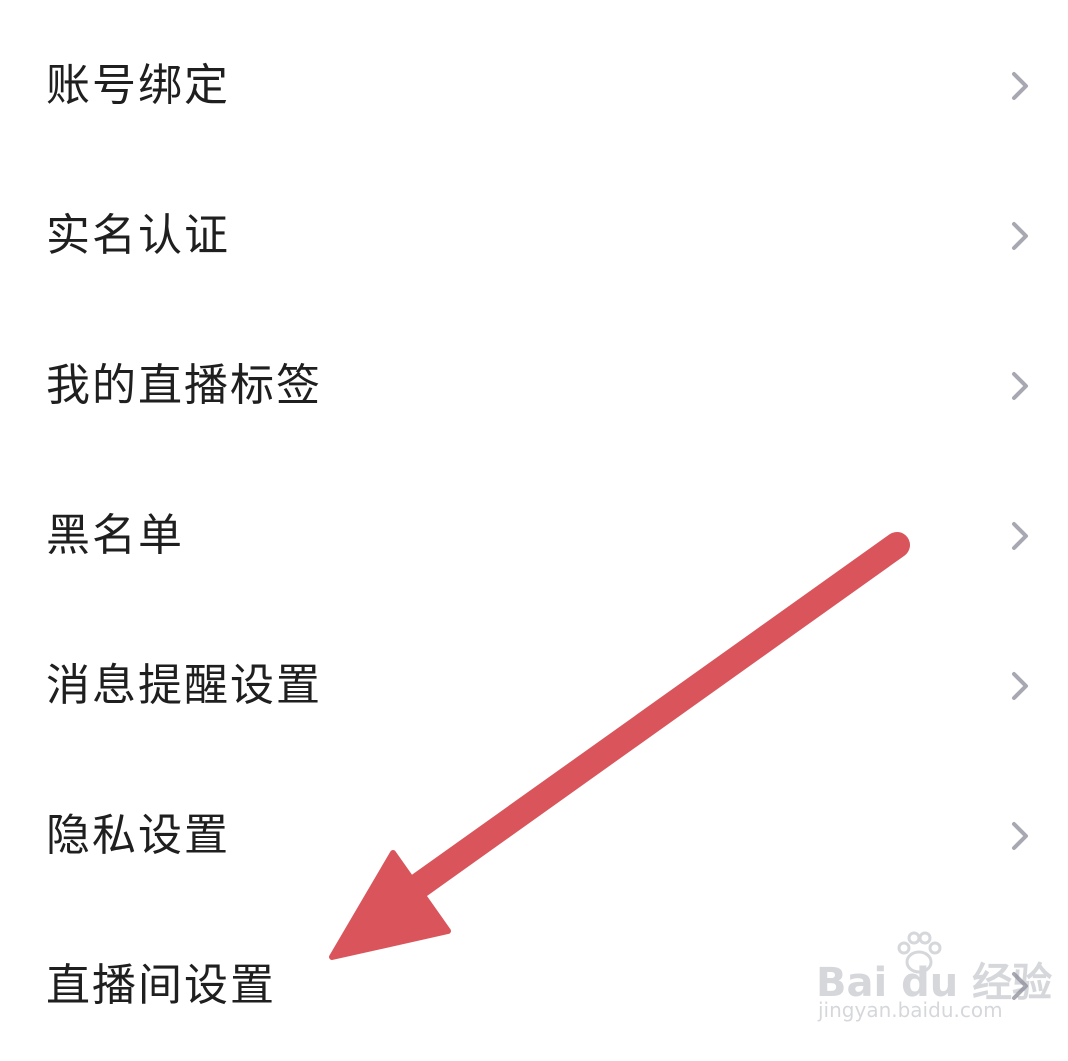 This screenshot has width=1068, height=1061. Describe the element at coordinates (138, 85) in the screenshot. I see `settings-item-label: 账号绑定` at that location.